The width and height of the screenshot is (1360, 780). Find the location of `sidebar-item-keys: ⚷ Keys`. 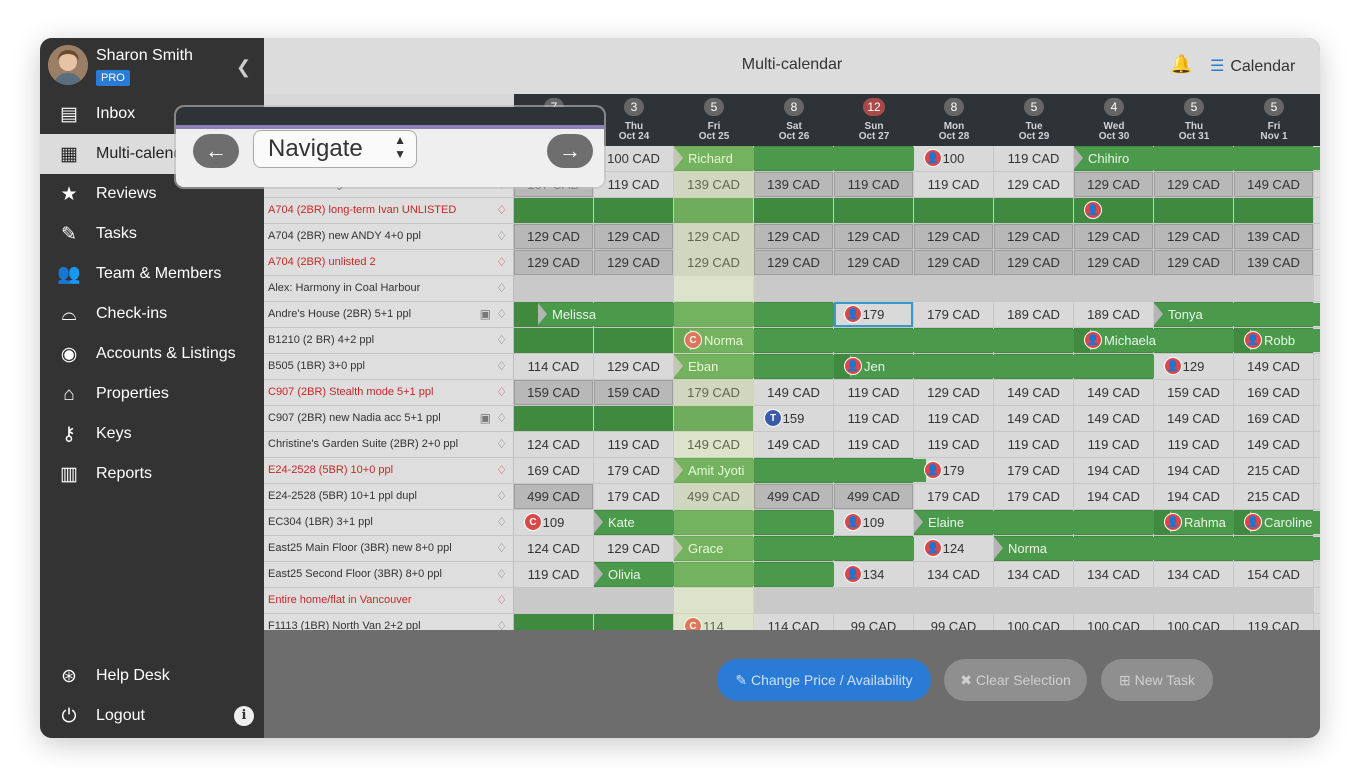

sidebar-item-keys: ⚷ Keys is located at coordinates (152, 434).